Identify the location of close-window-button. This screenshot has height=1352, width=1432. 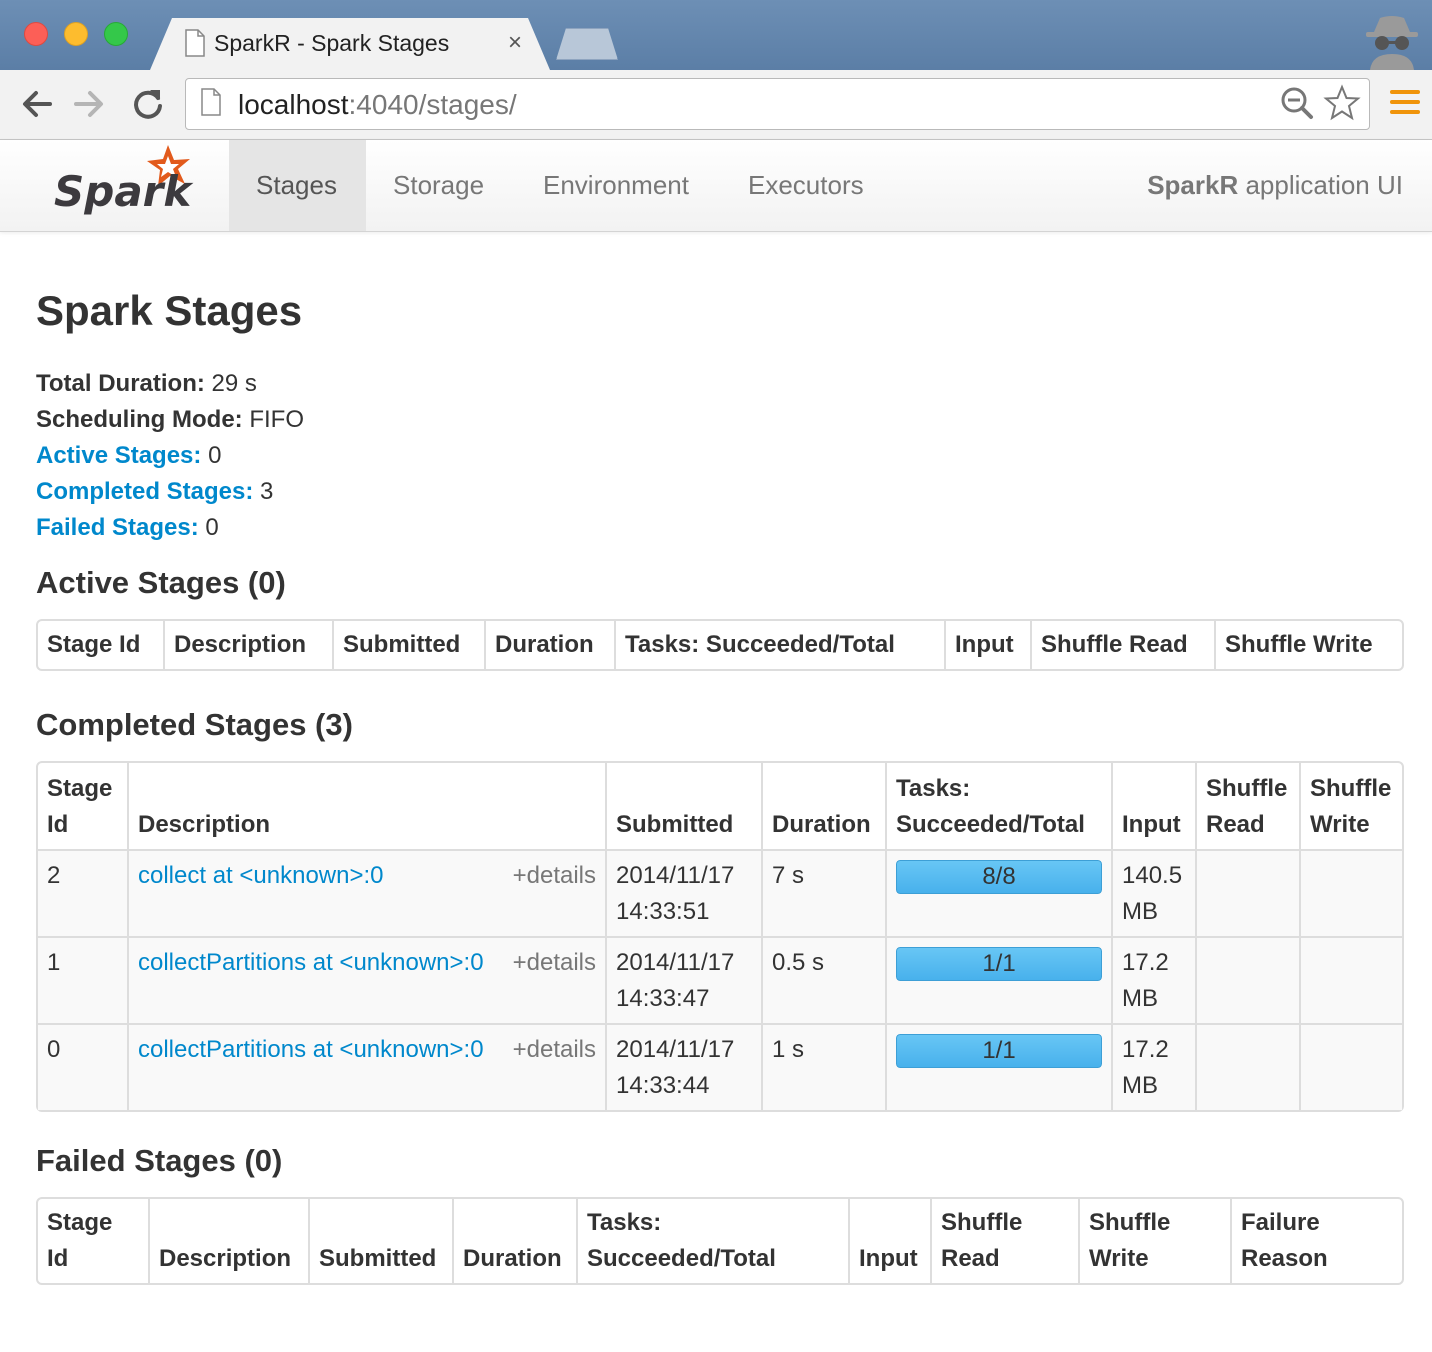
(36, 34).